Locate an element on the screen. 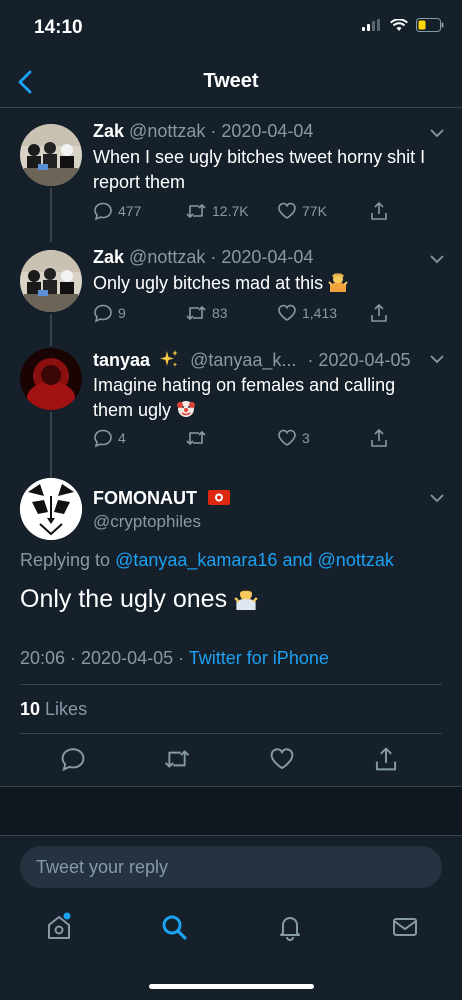 The width and height of the screenshot is (462, 1000). like-button: 1,413 is located at coordinates (307, 313).